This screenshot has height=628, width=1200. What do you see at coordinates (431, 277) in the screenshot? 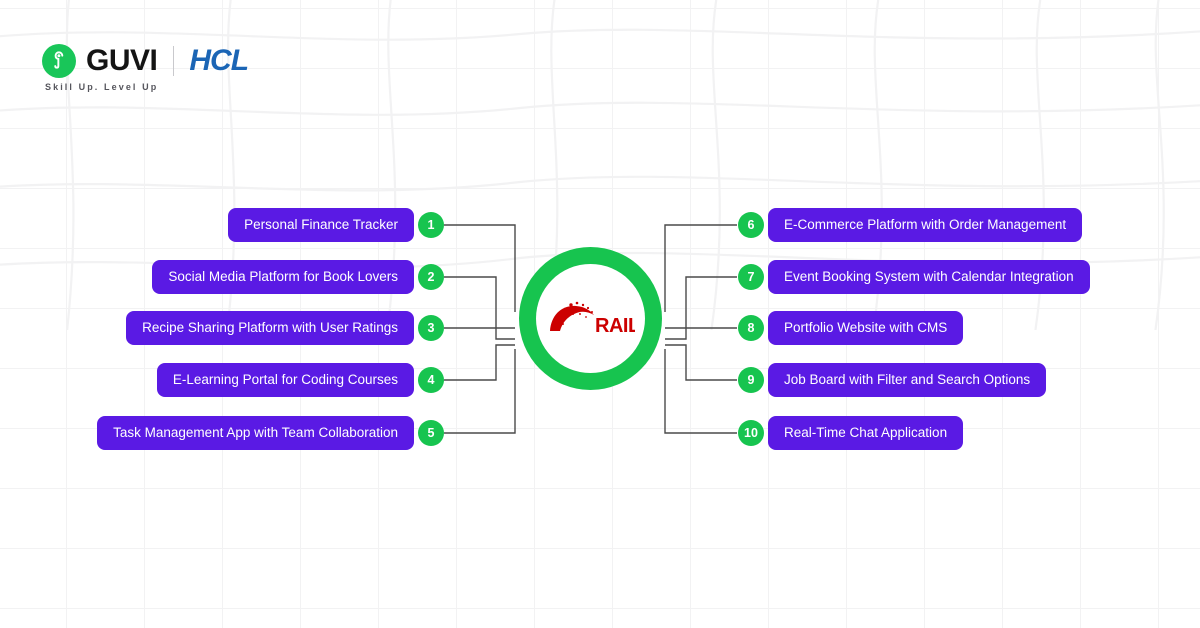
I see `node-2-badge: 2` at bounding box center [431, 277].